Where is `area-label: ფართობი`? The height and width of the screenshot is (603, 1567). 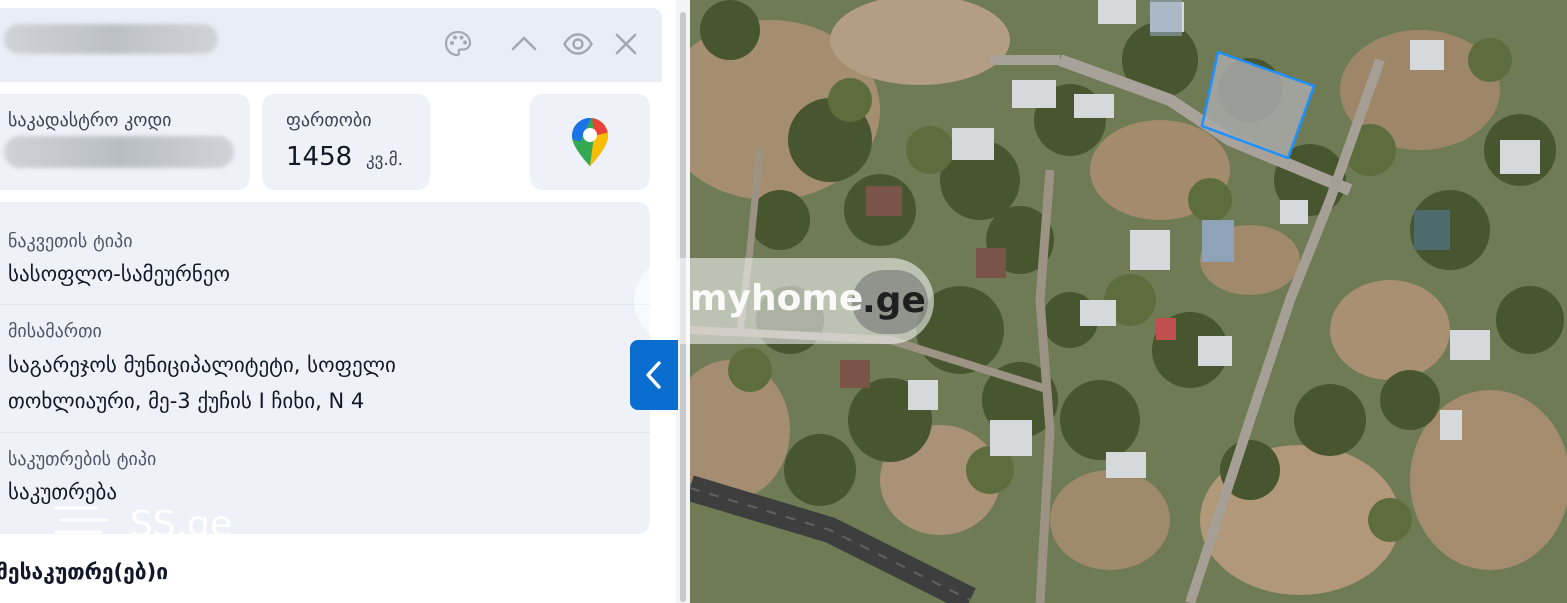
area-label: ფართობი is located at coordinates (329, 120).